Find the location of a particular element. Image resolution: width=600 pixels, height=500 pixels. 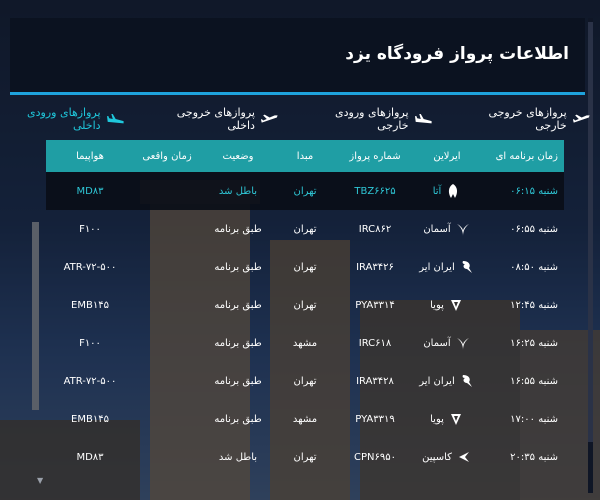

cell-scheduled: شنبه ۱۶:۲۵ is located at coordinates (534, 343).